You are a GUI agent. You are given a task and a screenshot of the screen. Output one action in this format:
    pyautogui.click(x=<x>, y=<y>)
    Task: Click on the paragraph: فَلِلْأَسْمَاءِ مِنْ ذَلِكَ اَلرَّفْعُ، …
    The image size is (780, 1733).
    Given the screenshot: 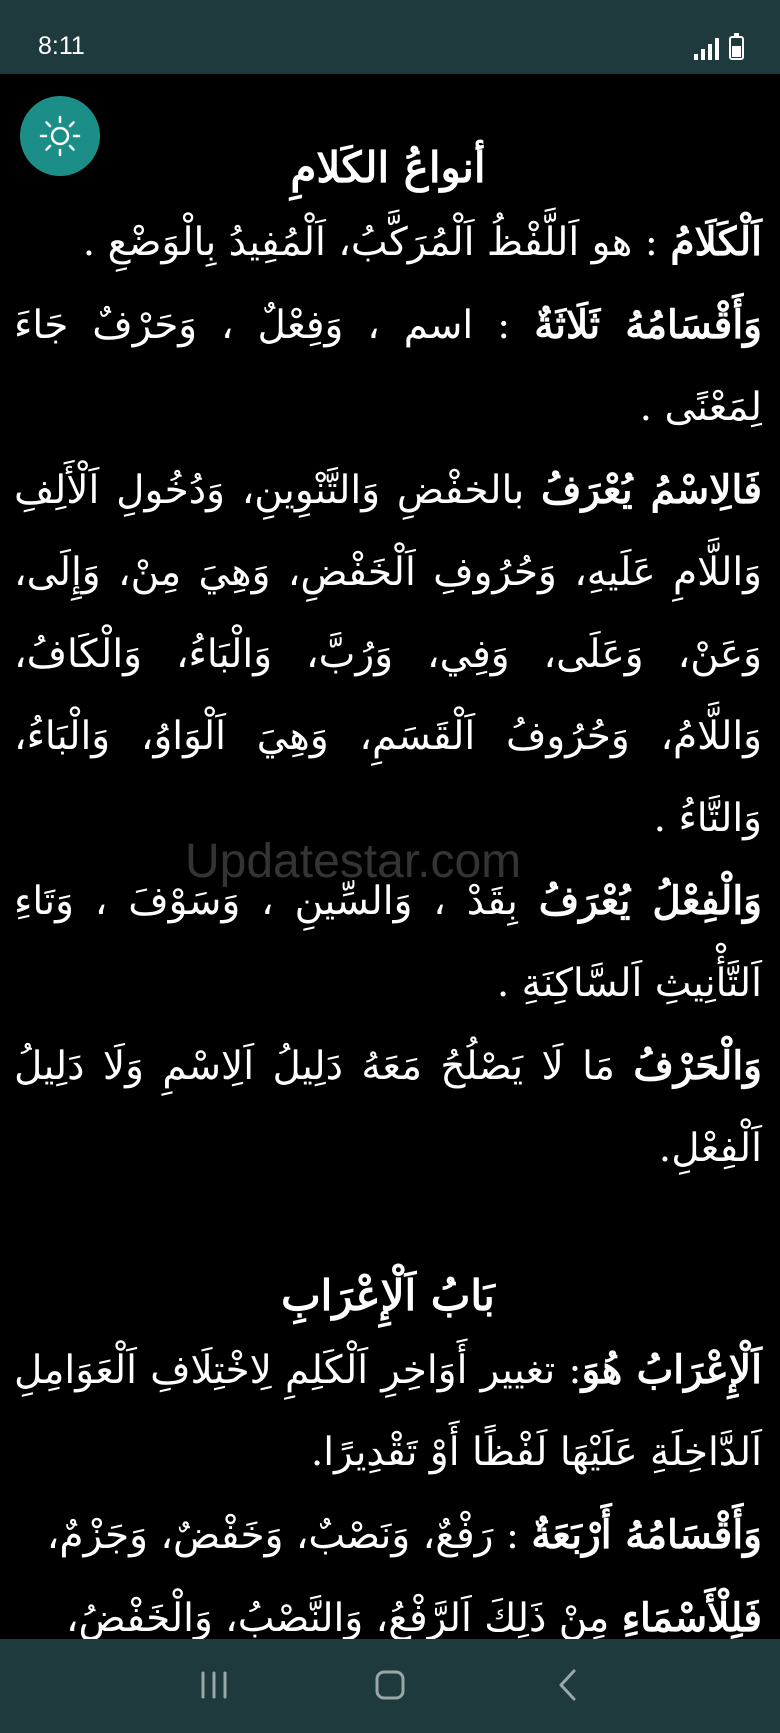 What is the action you would take?
    pyautogui.click(x=388, y=1608)
    